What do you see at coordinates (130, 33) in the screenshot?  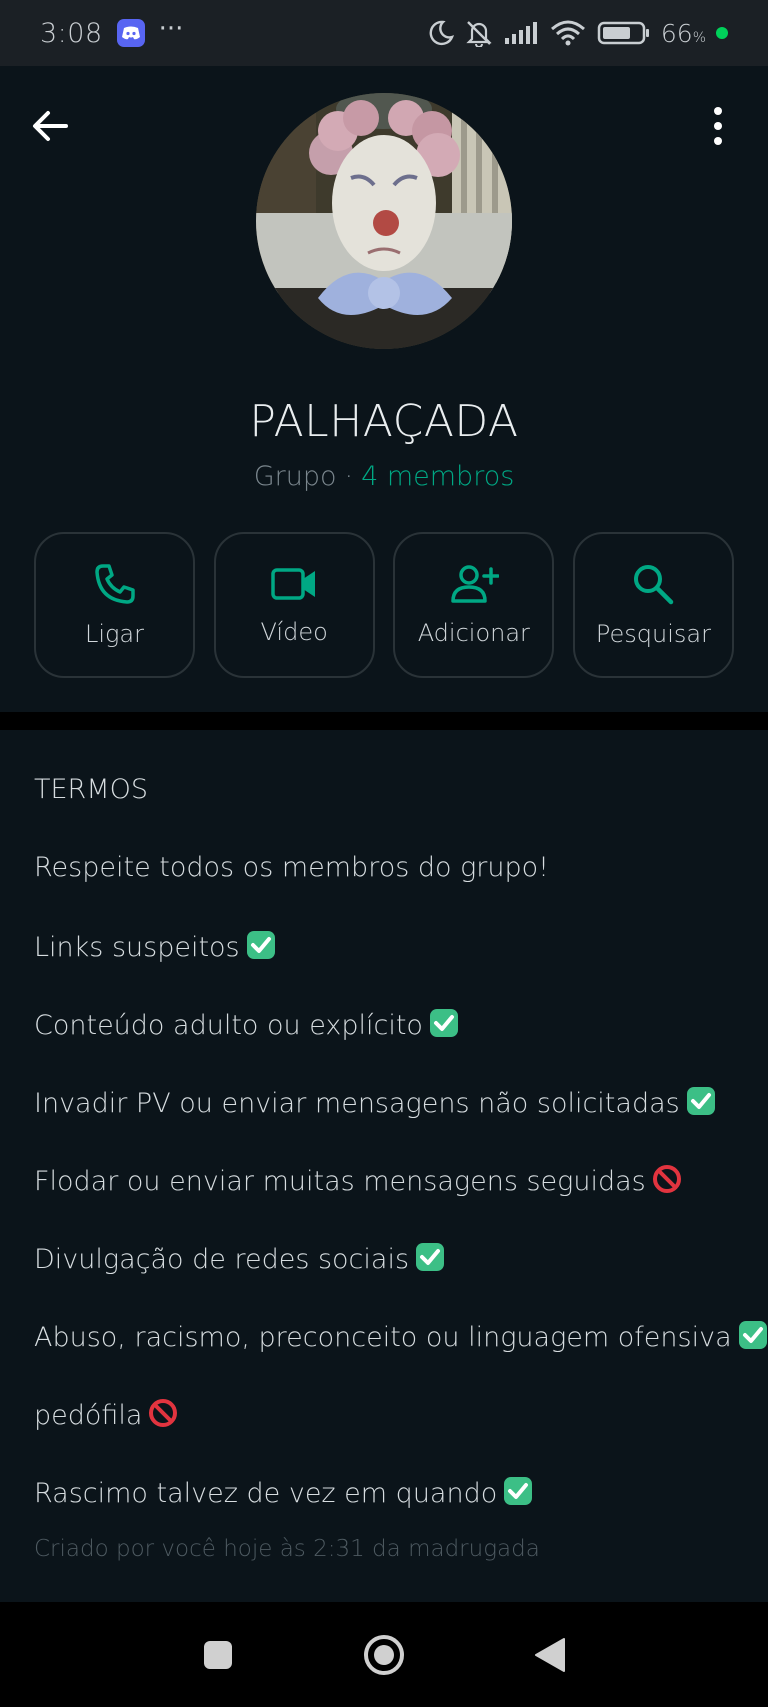 I see `discord-notification-icon` at bounding box center [130, 33].